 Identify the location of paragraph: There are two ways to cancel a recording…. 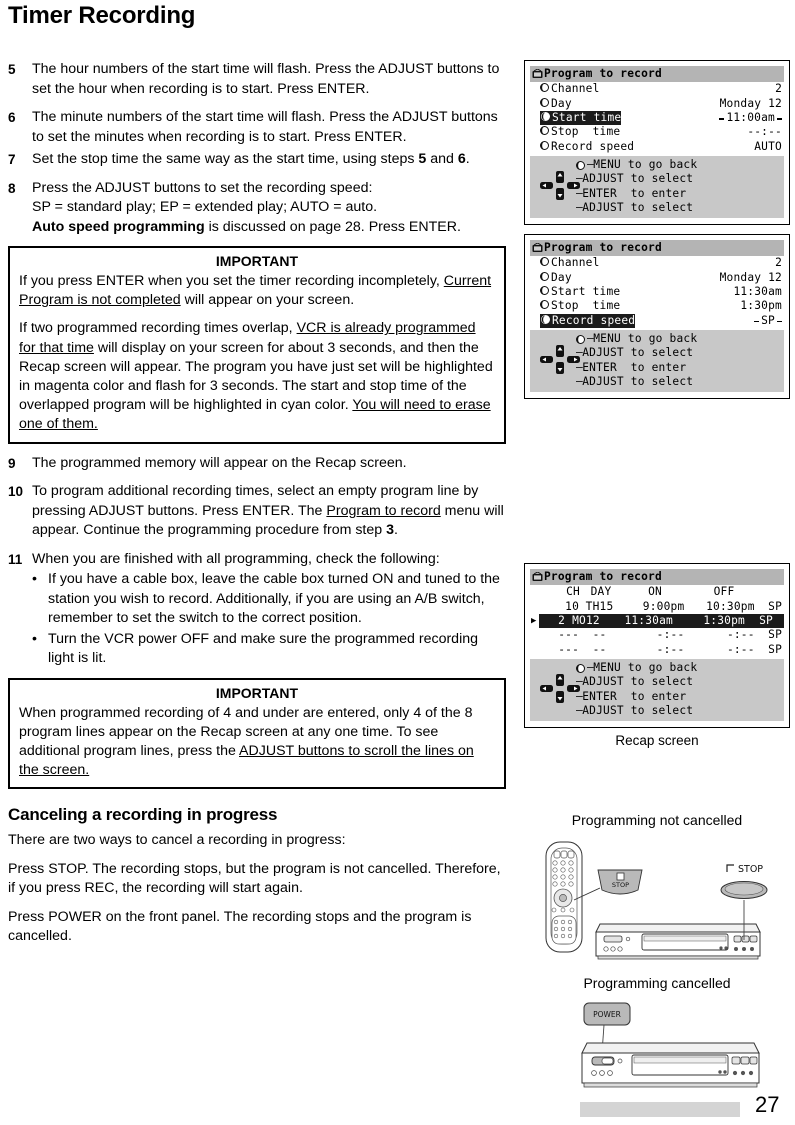
(177, 840).